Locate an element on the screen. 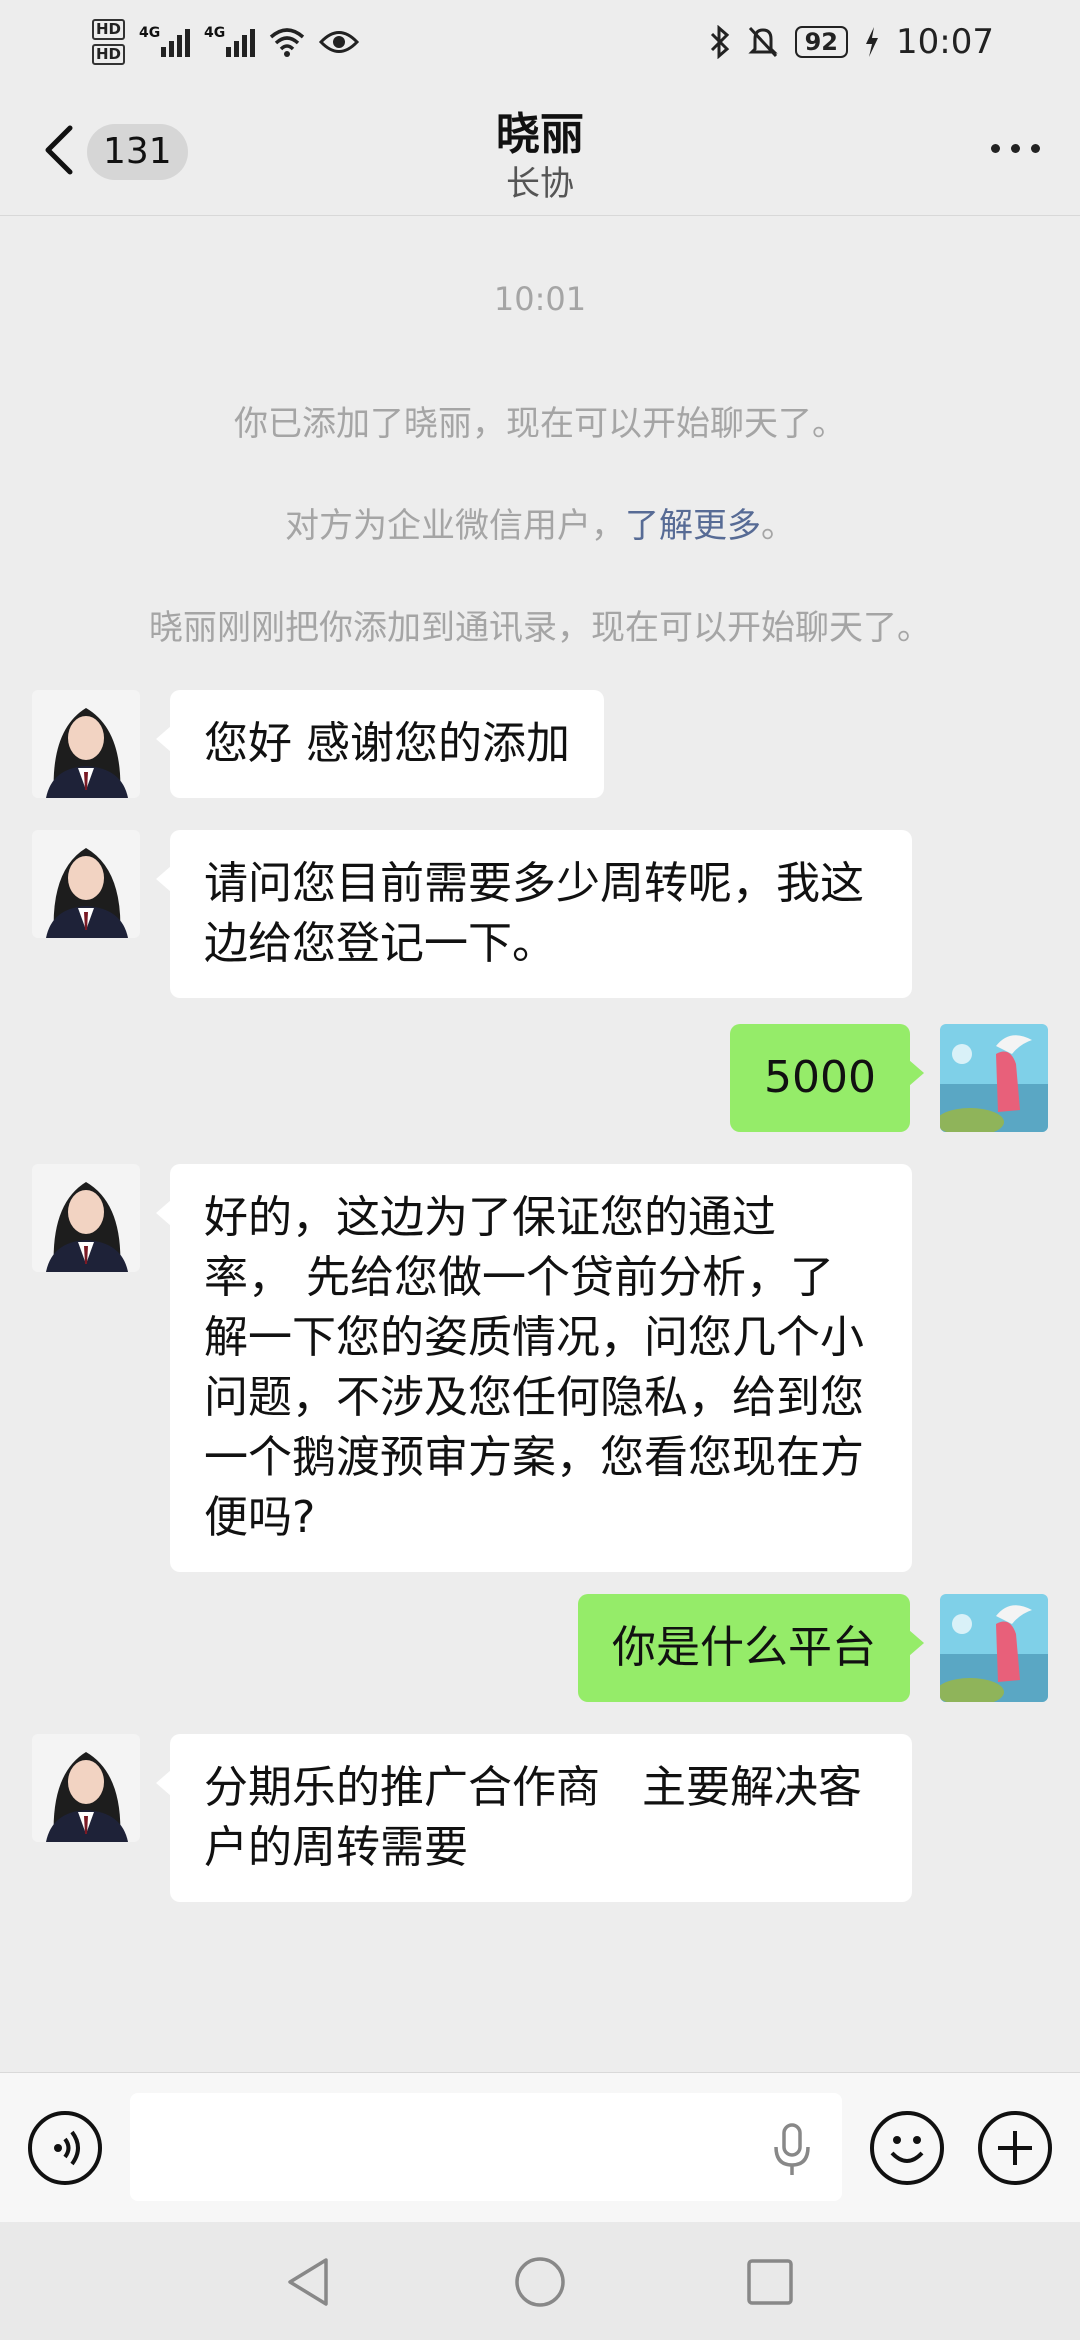 The image size is (1080, 2340). message-text: 您好 感谢您的添加 is located at coordinates (387, 743).